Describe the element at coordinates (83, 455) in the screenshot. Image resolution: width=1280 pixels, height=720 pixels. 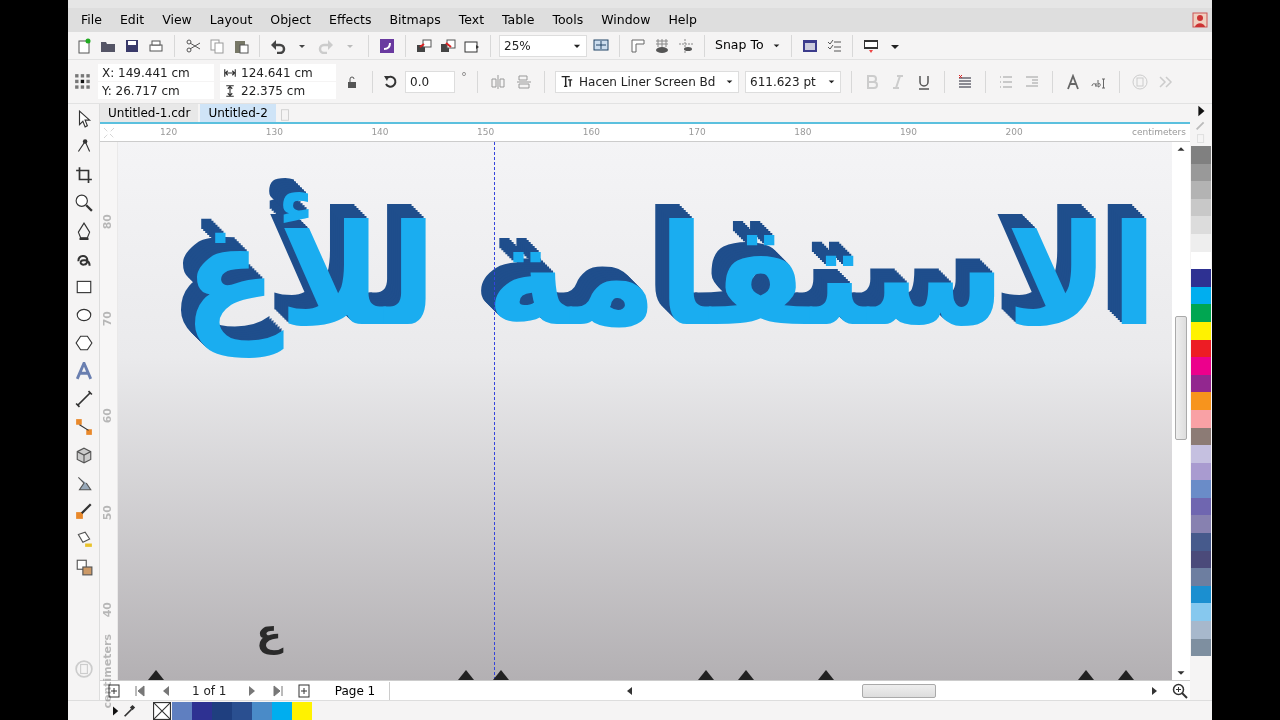
I see `extrude-tool-icon` at that location.